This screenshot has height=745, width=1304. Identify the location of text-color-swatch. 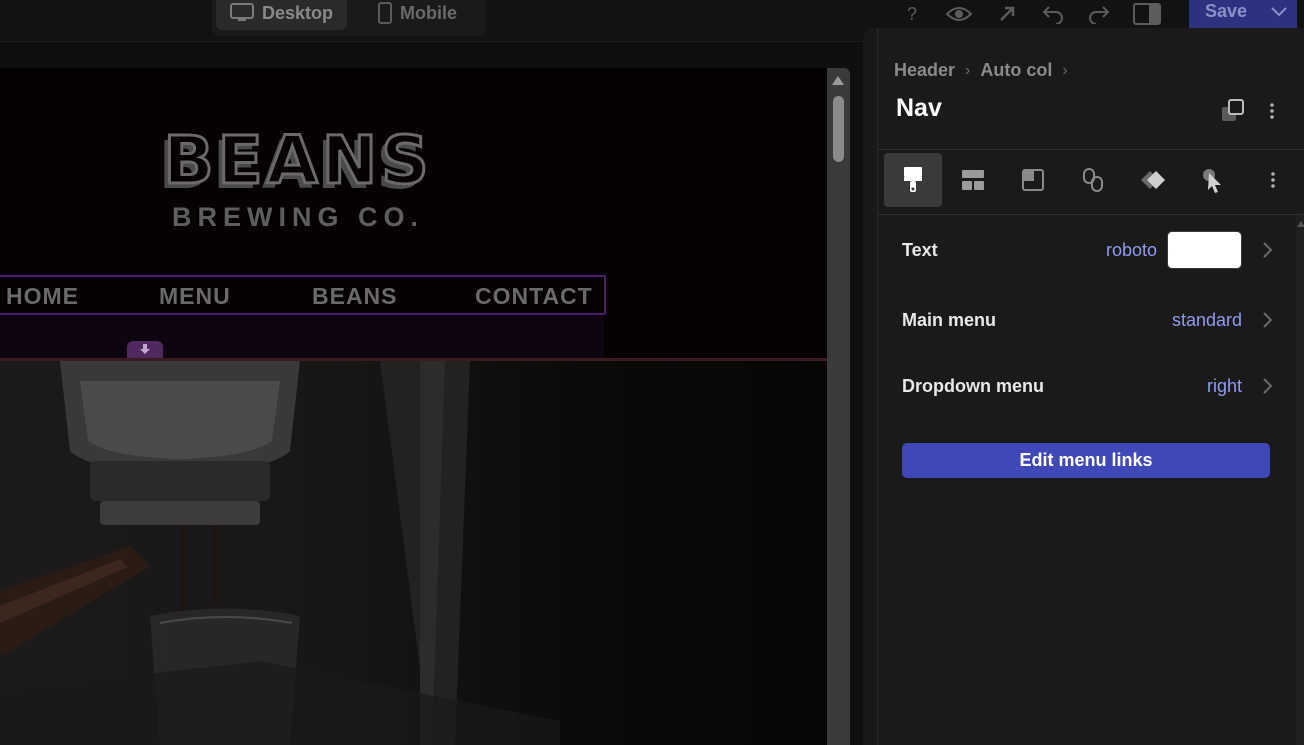
(1204, 250).